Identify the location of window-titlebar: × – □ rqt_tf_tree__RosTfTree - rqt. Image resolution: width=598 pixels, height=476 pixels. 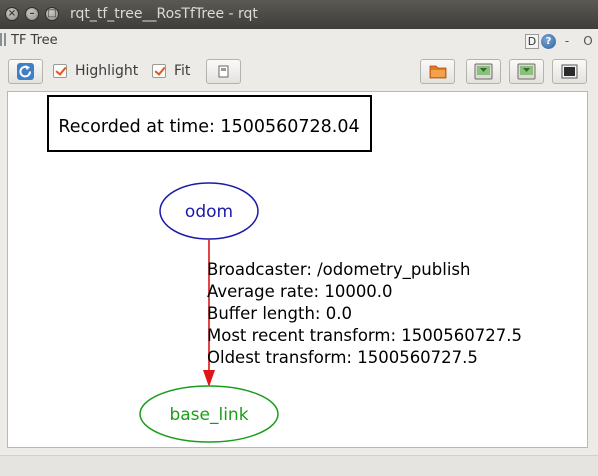
(299, 14).